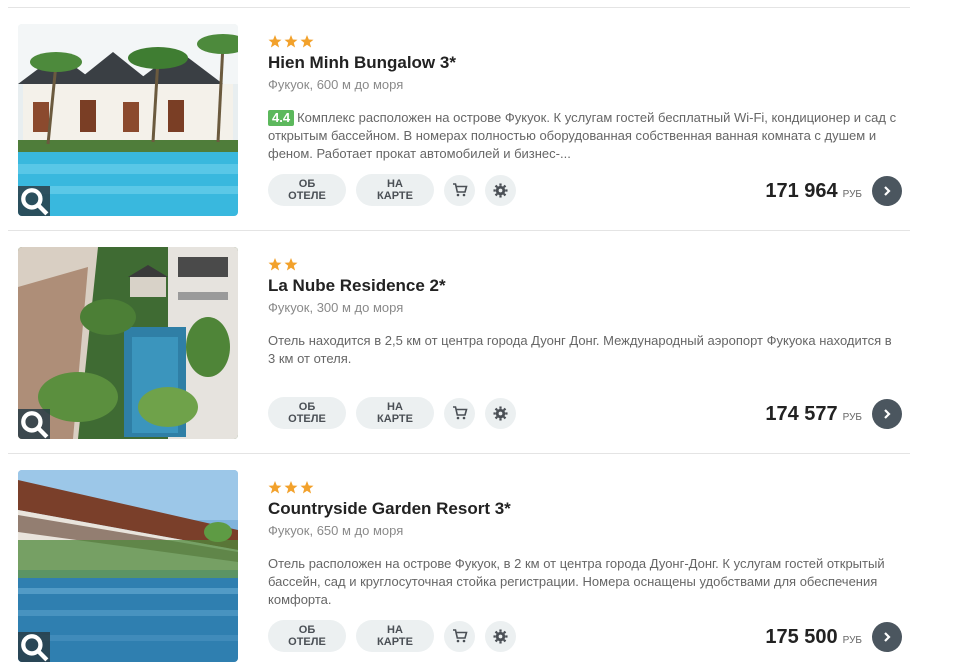 This screenshot has width=979, height=669. I want to click on price: 174 577 РУБ, so click(813, 414).